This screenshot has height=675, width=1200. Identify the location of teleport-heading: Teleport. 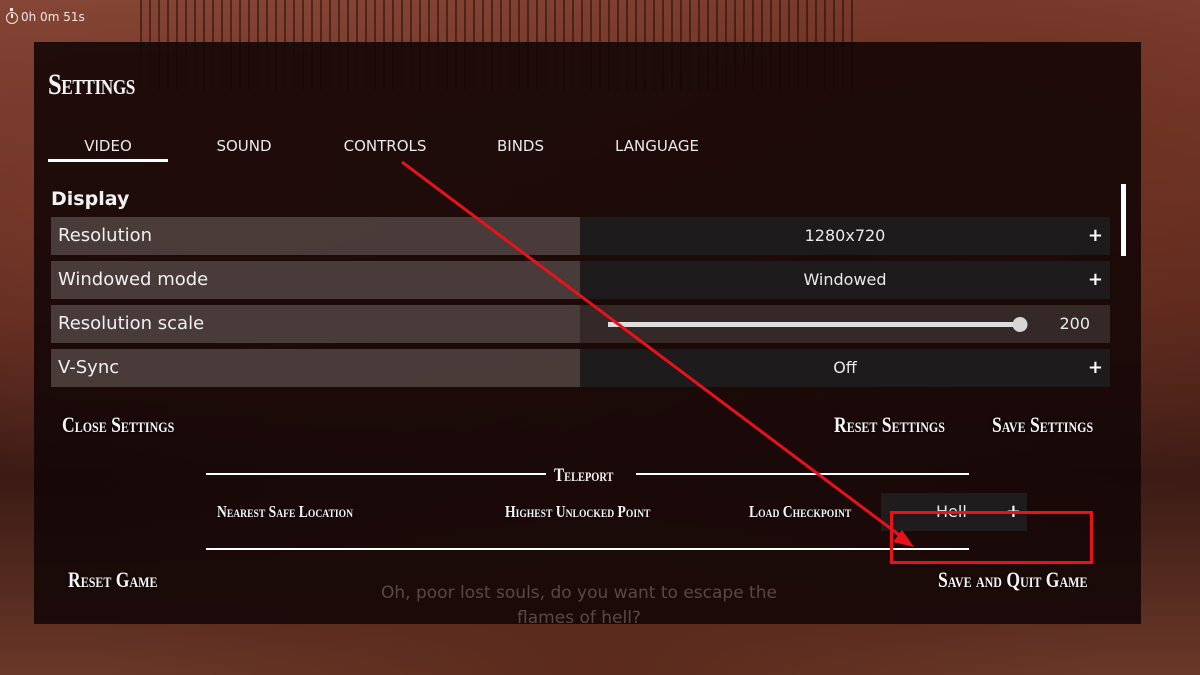
(584, 475).